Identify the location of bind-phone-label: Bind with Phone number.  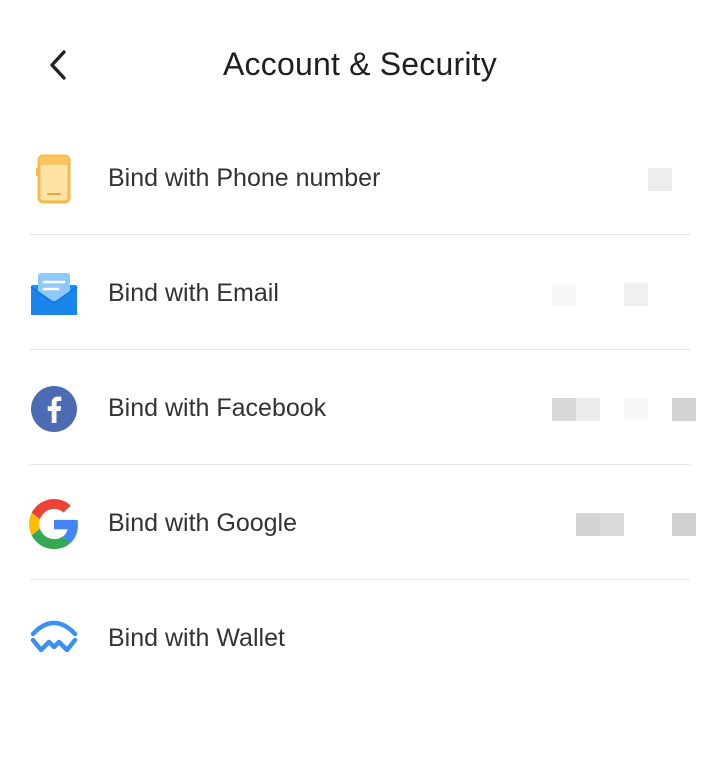
(244, 178).